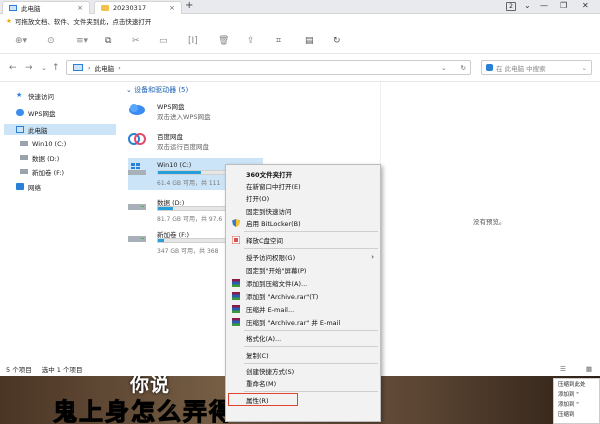 Image resolution: width=600 pixels, height=424 pixels. Describe the element at coordinates (527, 5) in the screenshot. I see `dropdown-icon: ⌄` at that location.